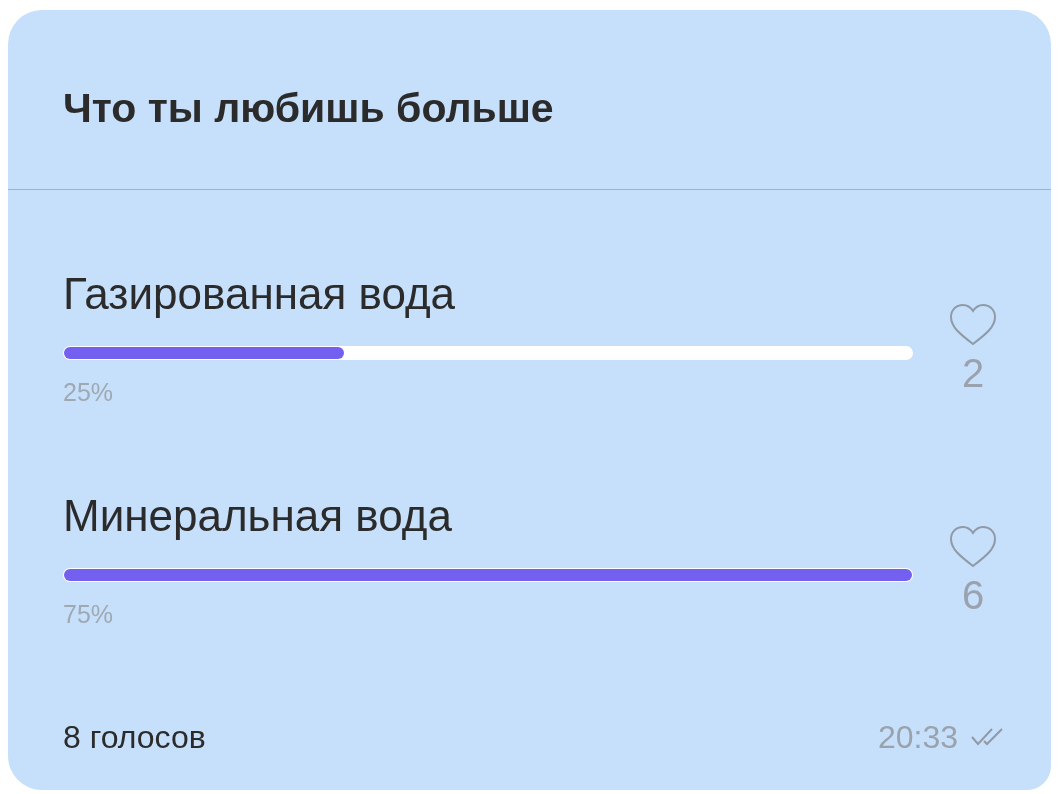 The image size is (1063, 794). What do you see at coordinates (488, 514) in the screenshot?
I see `option-label: Минеральная вода` at bounding box center [488, 514].